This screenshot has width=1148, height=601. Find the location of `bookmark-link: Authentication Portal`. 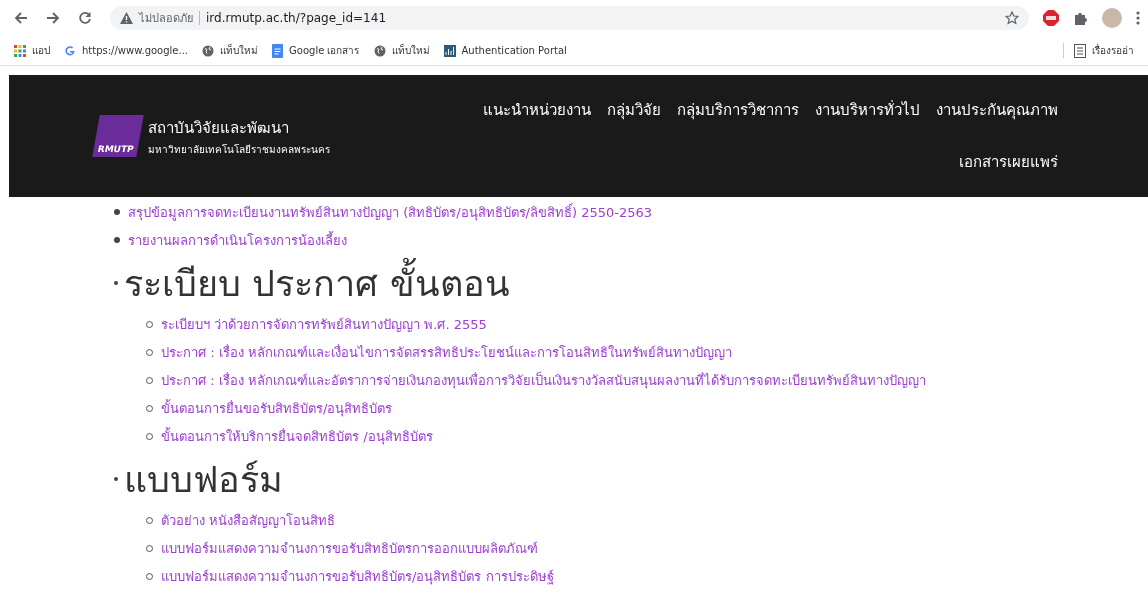

bookmark-link: Authentication Portal is located at coordinates (514, 50).